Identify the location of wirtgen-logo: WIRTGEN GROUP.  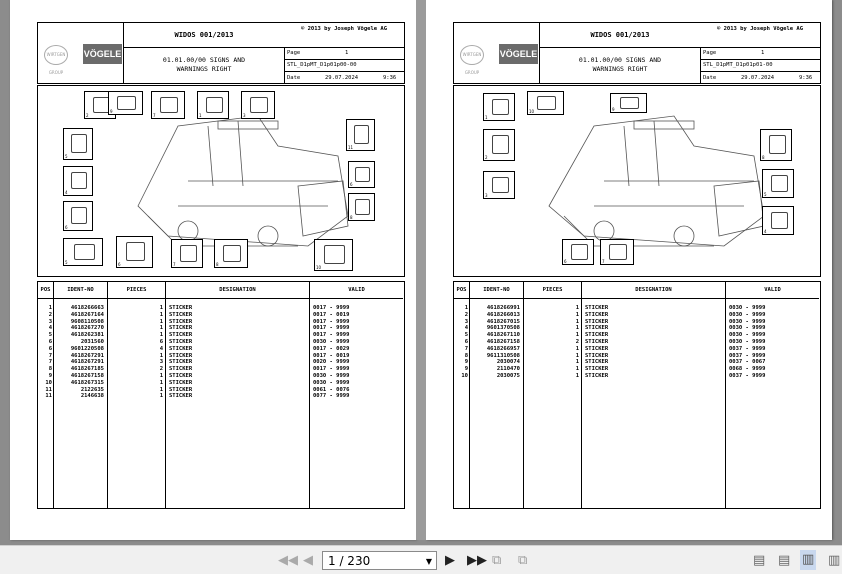
(472, 60).